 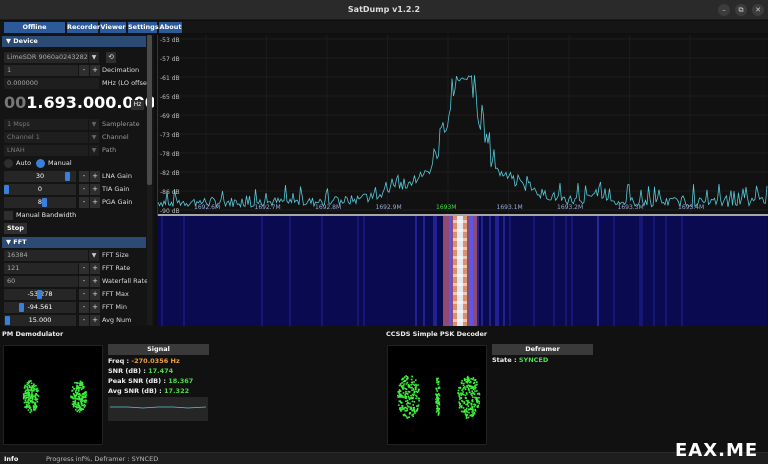 What do you see at coordinates (40, 202) in the screenshot?
I see `pga-gain-slider: 8` at bounding box center [40, 202].